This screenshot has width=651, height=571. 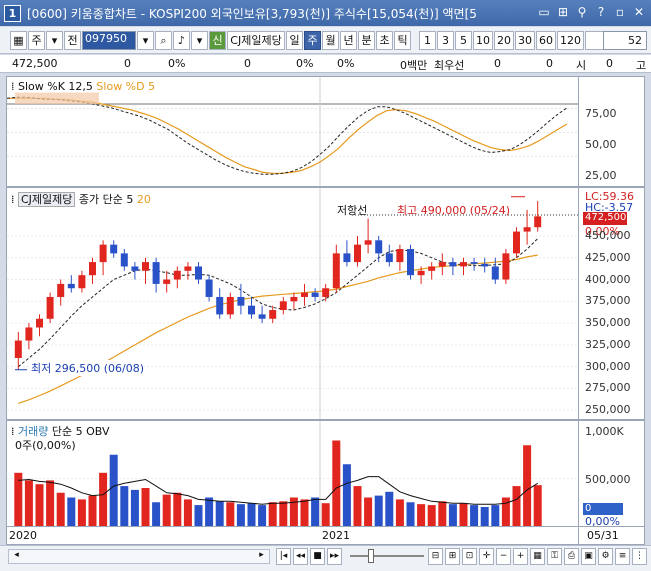 I want to click on pin-icon: ⚲, so click(x=582, y=12).